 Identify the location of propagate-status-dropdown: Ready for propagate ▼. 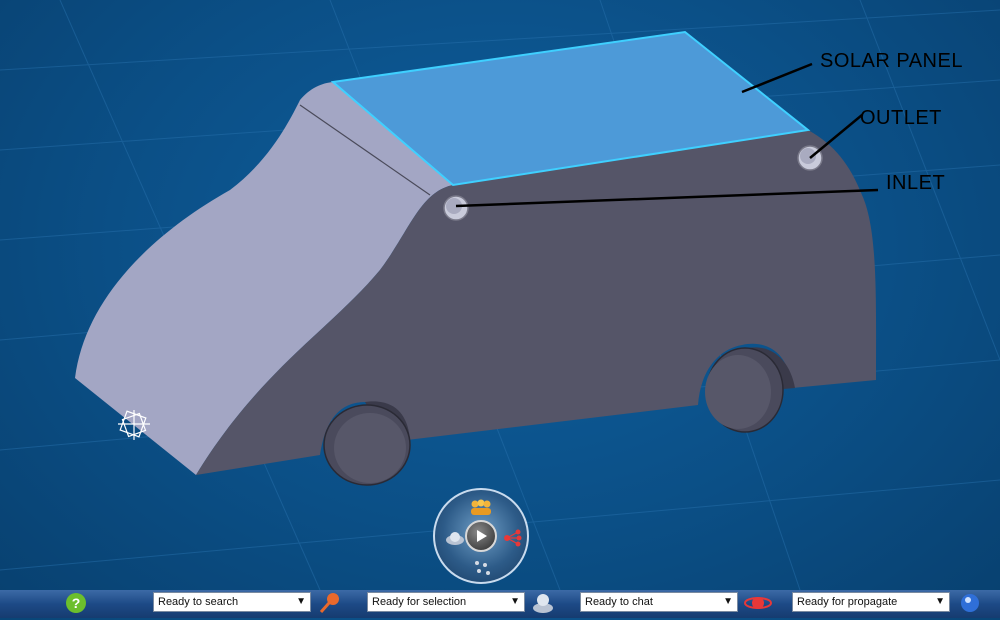
(871, 602).